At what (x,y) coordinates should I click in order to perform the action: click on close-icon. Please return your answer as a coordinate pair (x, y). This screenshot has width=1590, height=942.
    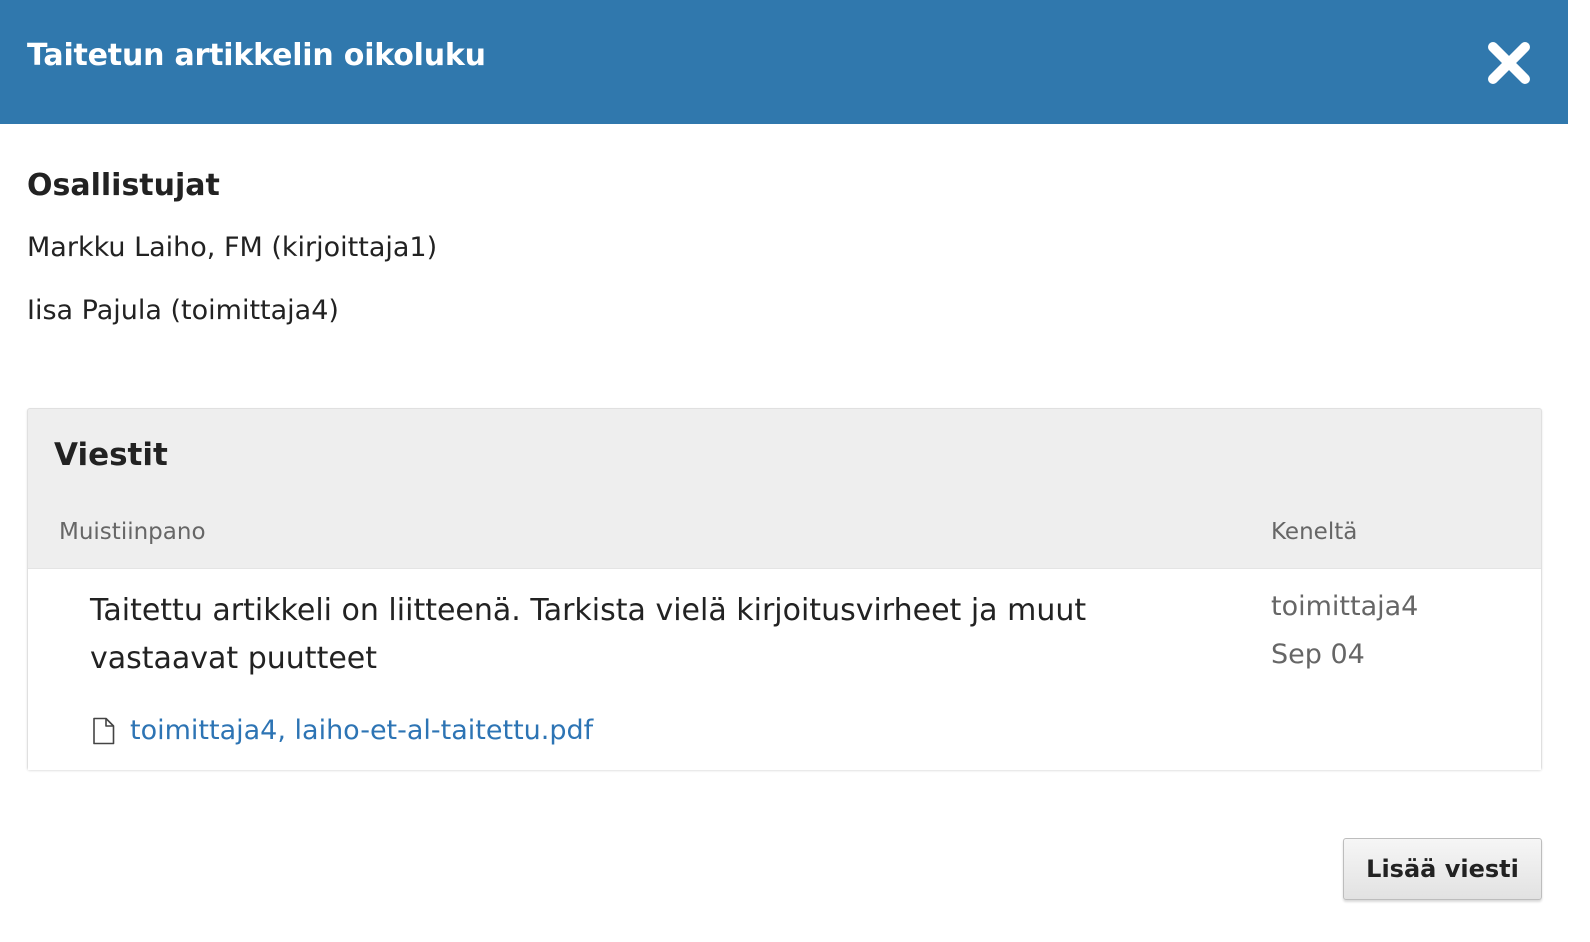
    Looking at the image, I should click on (1509, 63).